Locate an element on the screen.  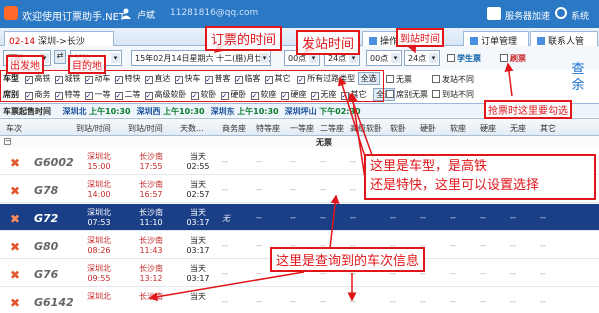
train-code: G76 is located at coordinates (46, 274).